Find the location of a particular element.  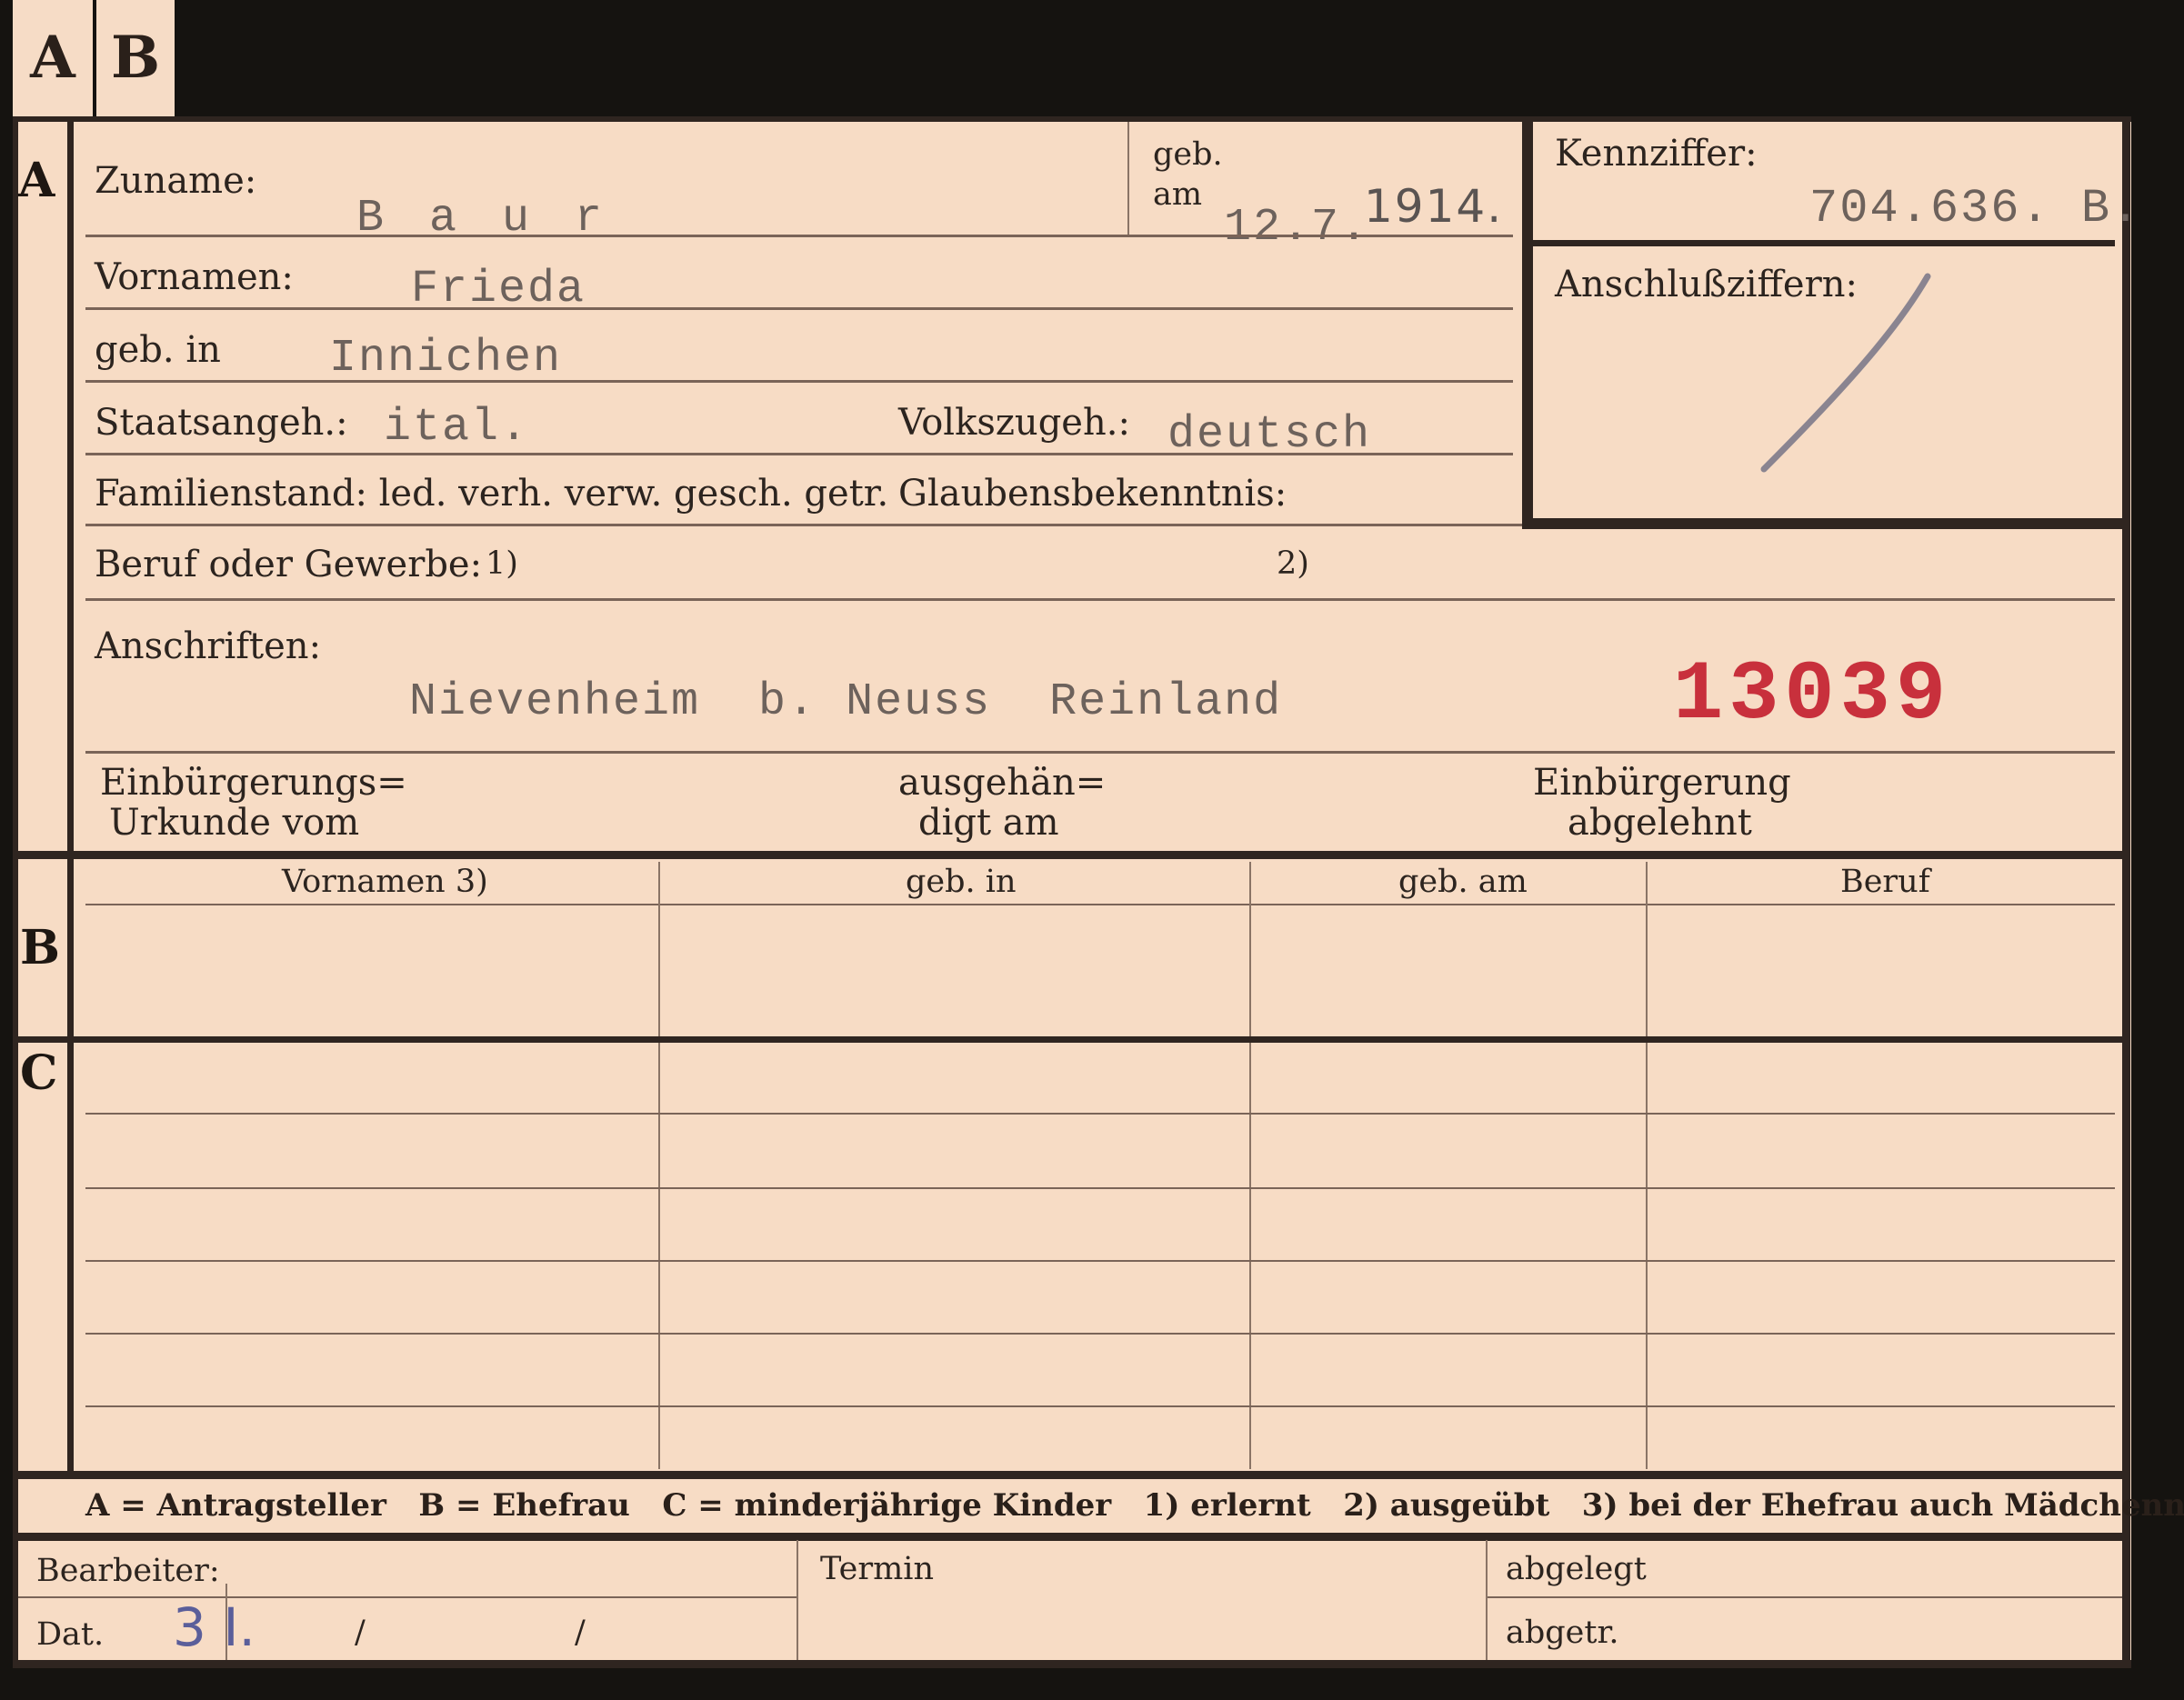

kennziffer-label: Kennziffer: is located at coordinates (1656, 154).